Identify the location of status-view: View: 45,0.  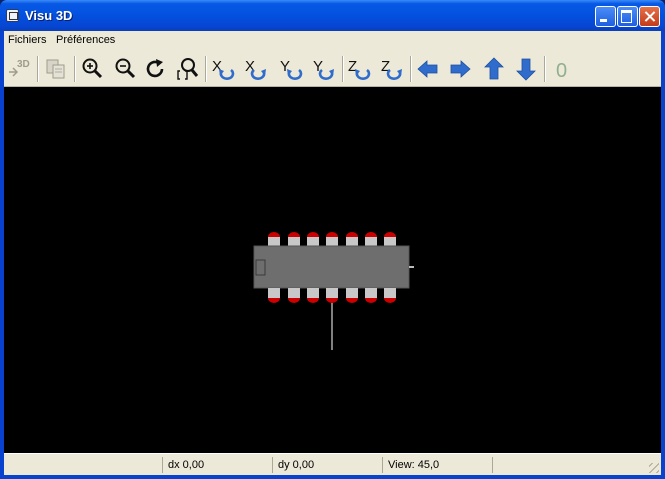
(437, 465).